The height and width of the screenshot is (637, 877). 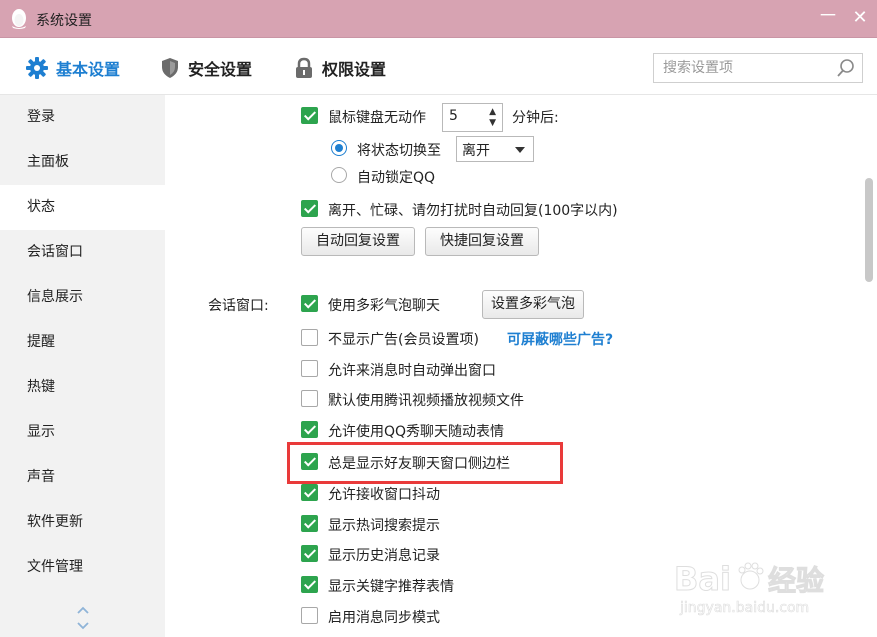 I want to click on ad-info-link: 可屏蔽哪些广告?, so click(x=560, y=339).